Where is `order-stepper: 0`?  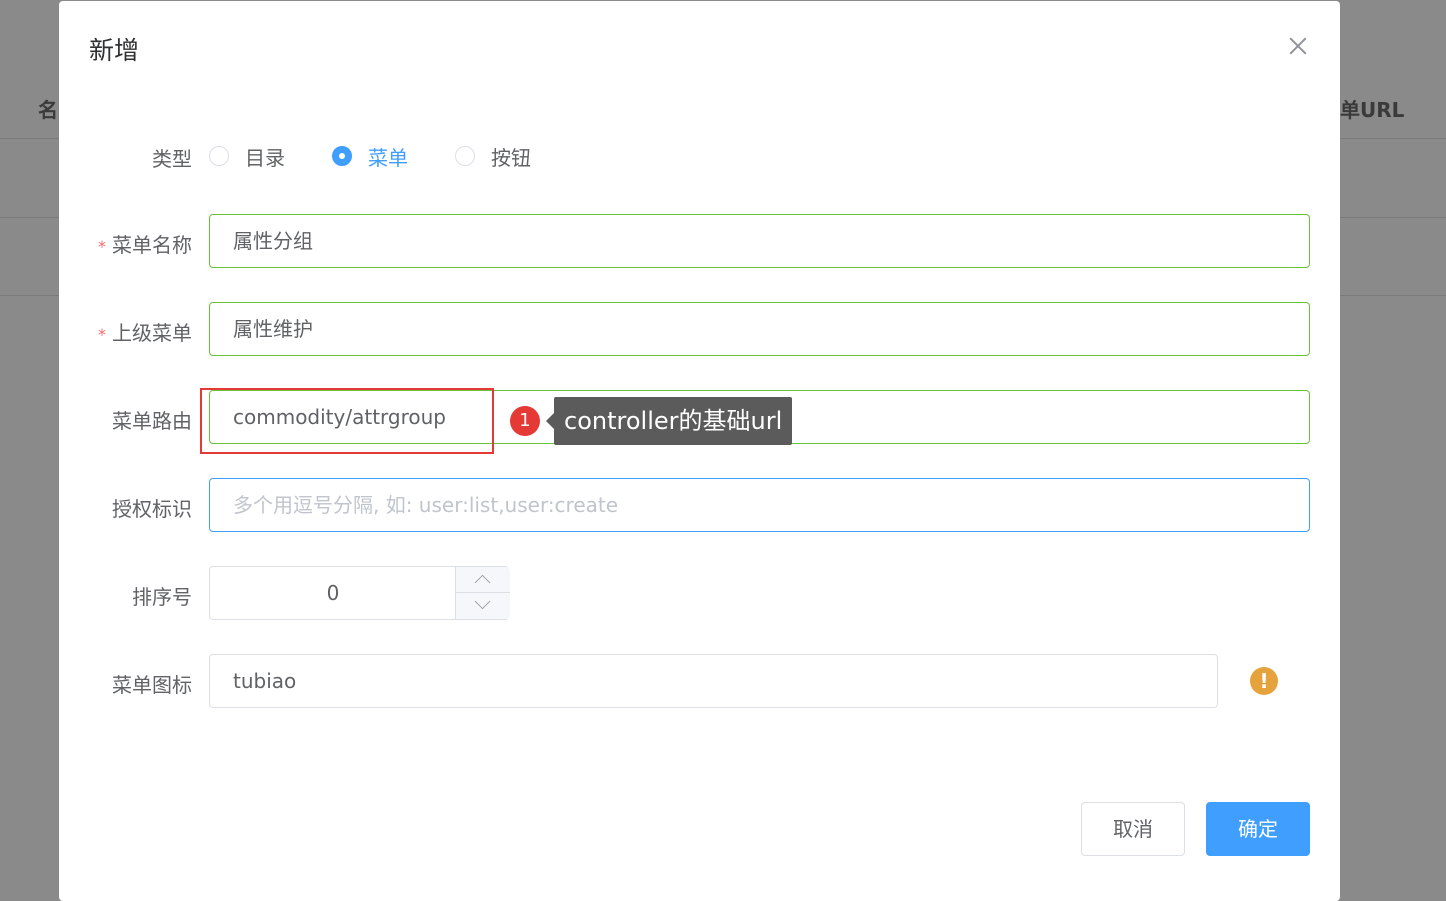 order-stepper: 0 is located at coordinates (359, 593).